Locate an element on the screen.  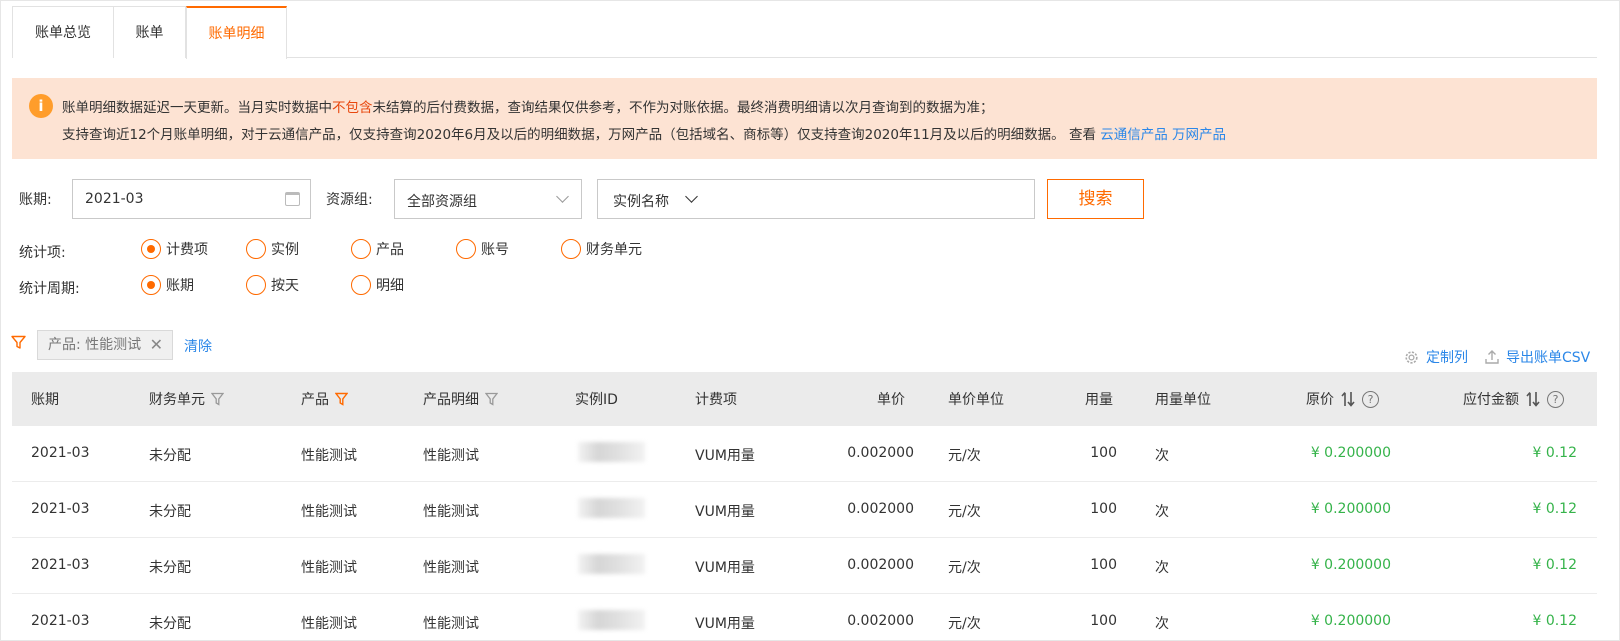
stat-items-label: 统计项: is located at coordinates (42, 253).